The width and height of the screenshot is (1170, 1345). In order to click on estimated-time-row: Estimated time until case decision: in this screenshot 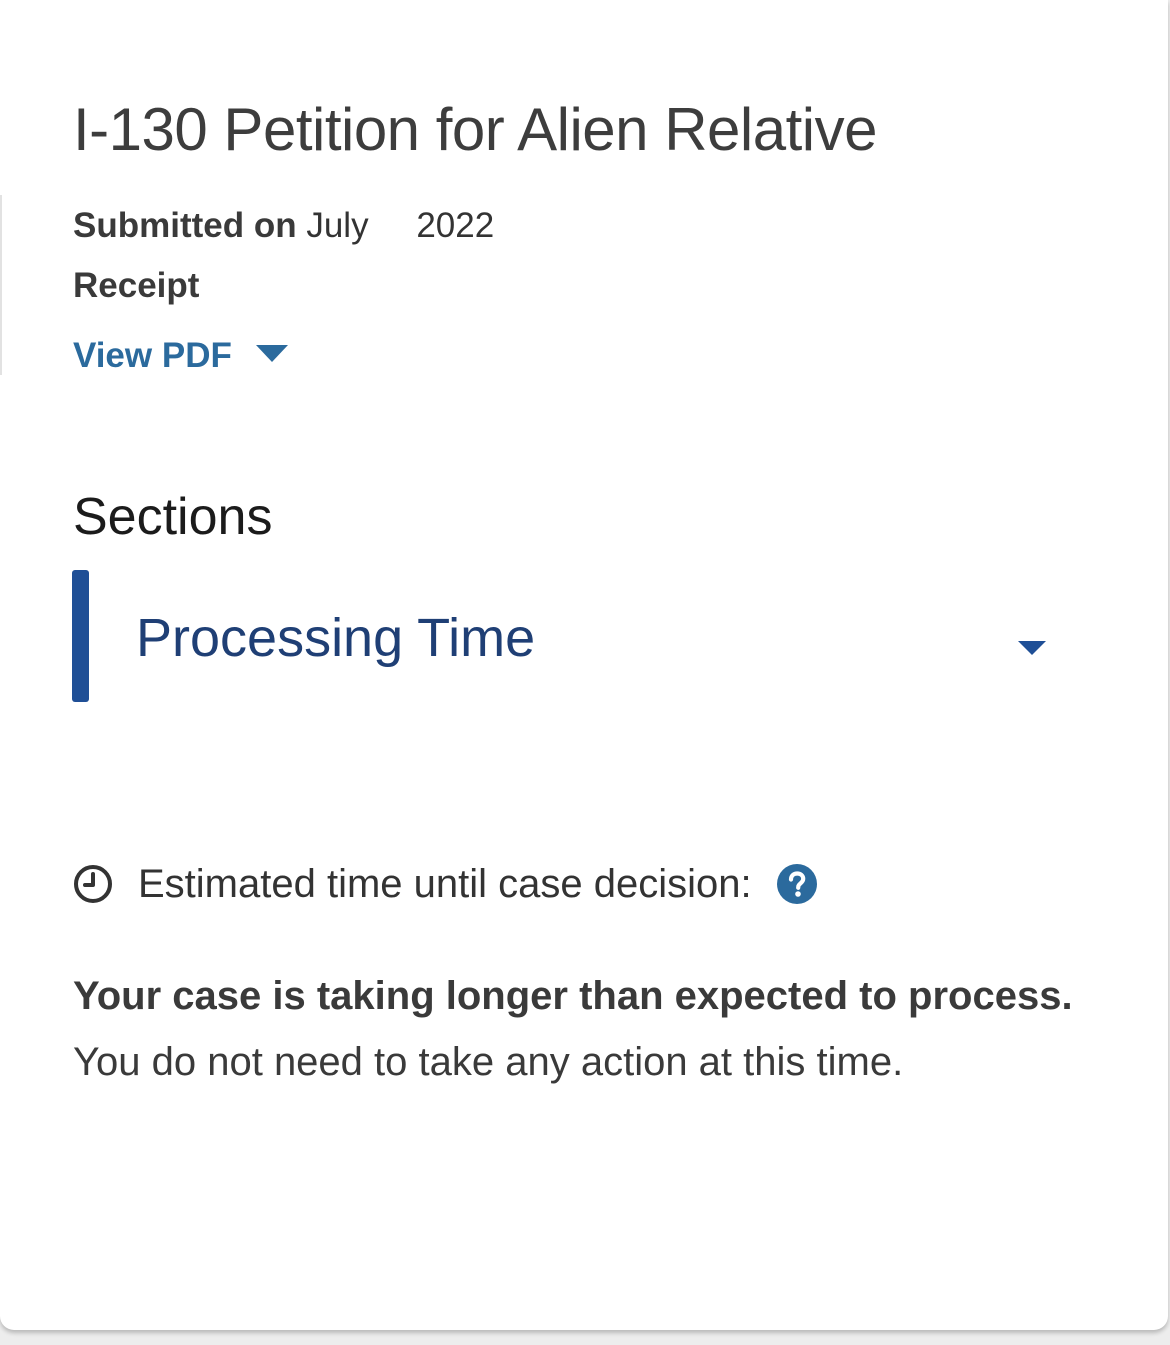, I will do `click(445, 884)`.